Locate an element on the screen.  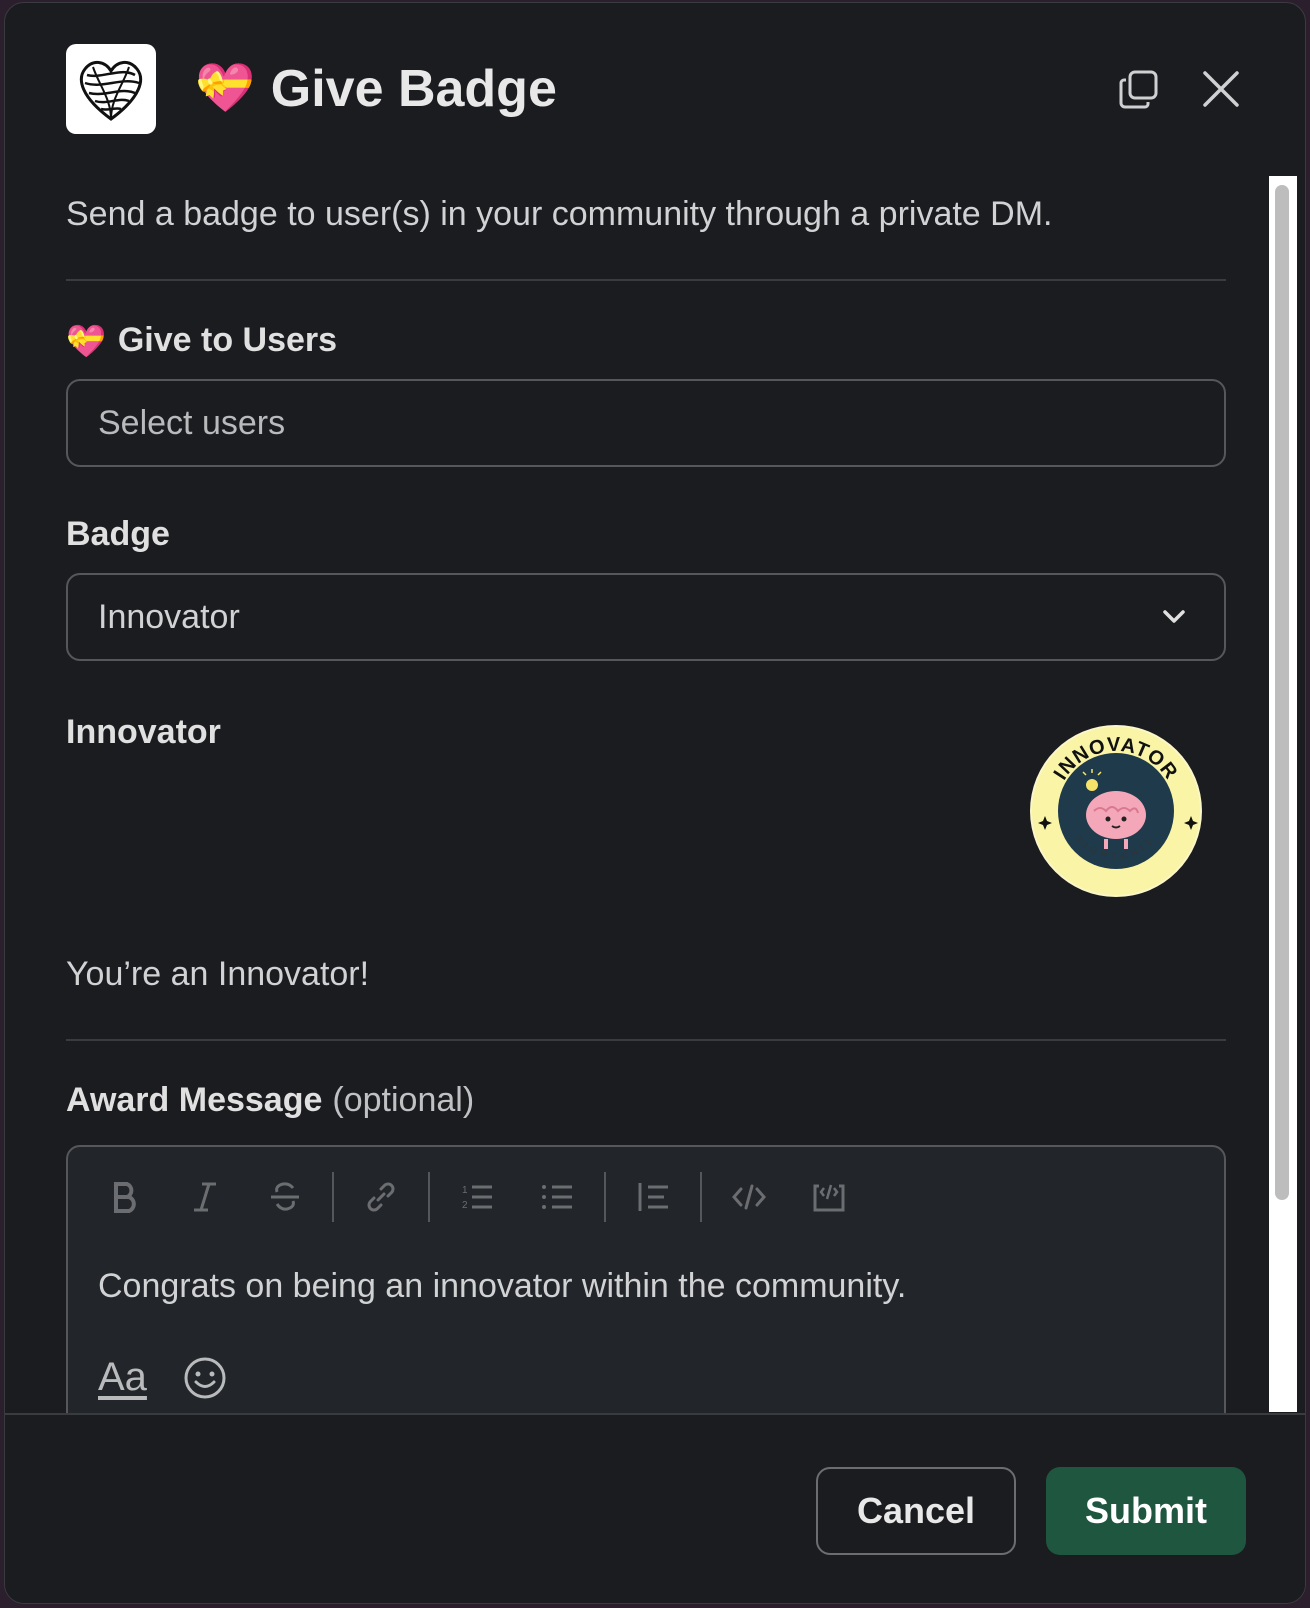
badge-label-text: Badge is located at coordinates (118, 534).